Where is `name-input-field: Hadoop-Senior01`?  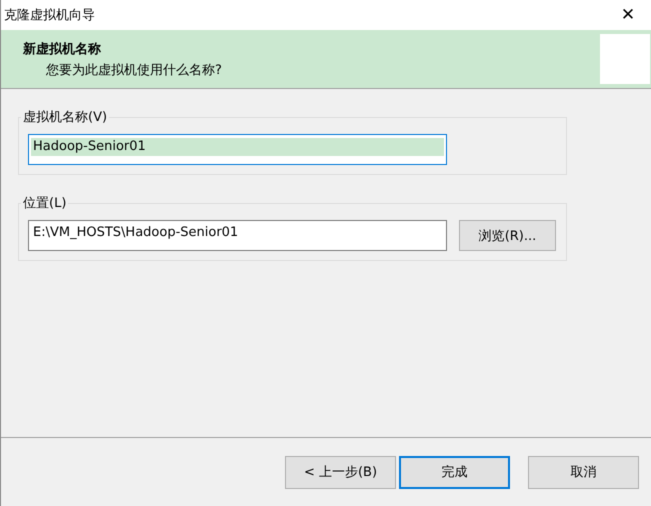 name-input-field: Hadoop-Senior01 is located at coordinates (237, 149).